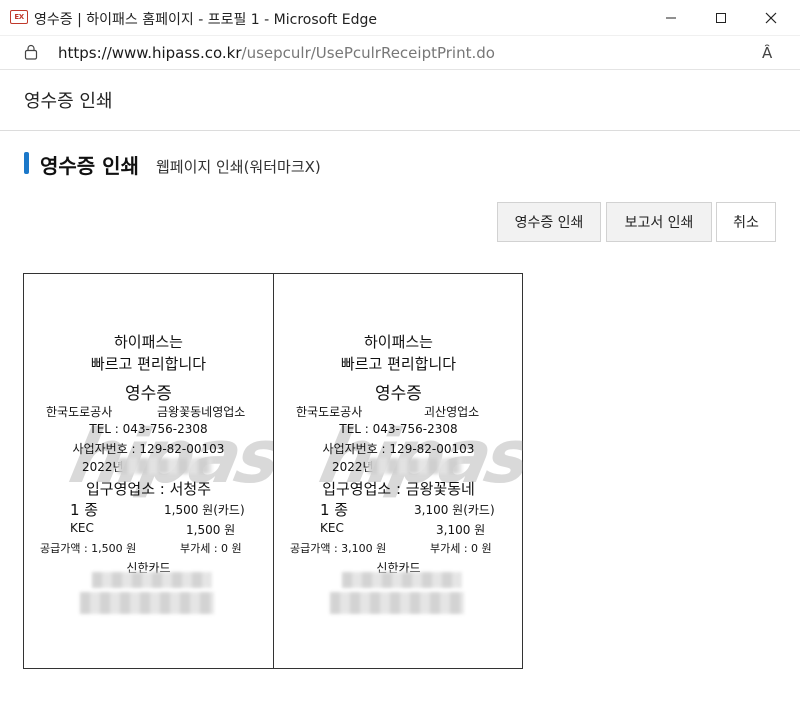 The image size is (800, 708). What do you see at coordinates (204, 510) in the screenshot?
I see `receipt-amount: 1,500 원(카드)` at bounding box center [204, 510].